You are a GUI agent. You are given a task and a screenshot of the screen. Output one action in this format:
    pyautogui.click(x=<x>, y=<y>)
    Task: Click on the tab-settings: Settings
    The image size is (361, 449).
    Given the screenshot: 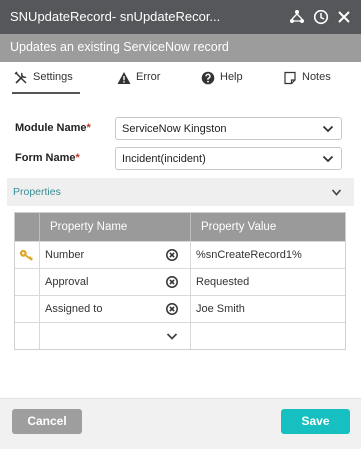 What is the action you would take?
    pyautogui.click(x=46, y=82)
    